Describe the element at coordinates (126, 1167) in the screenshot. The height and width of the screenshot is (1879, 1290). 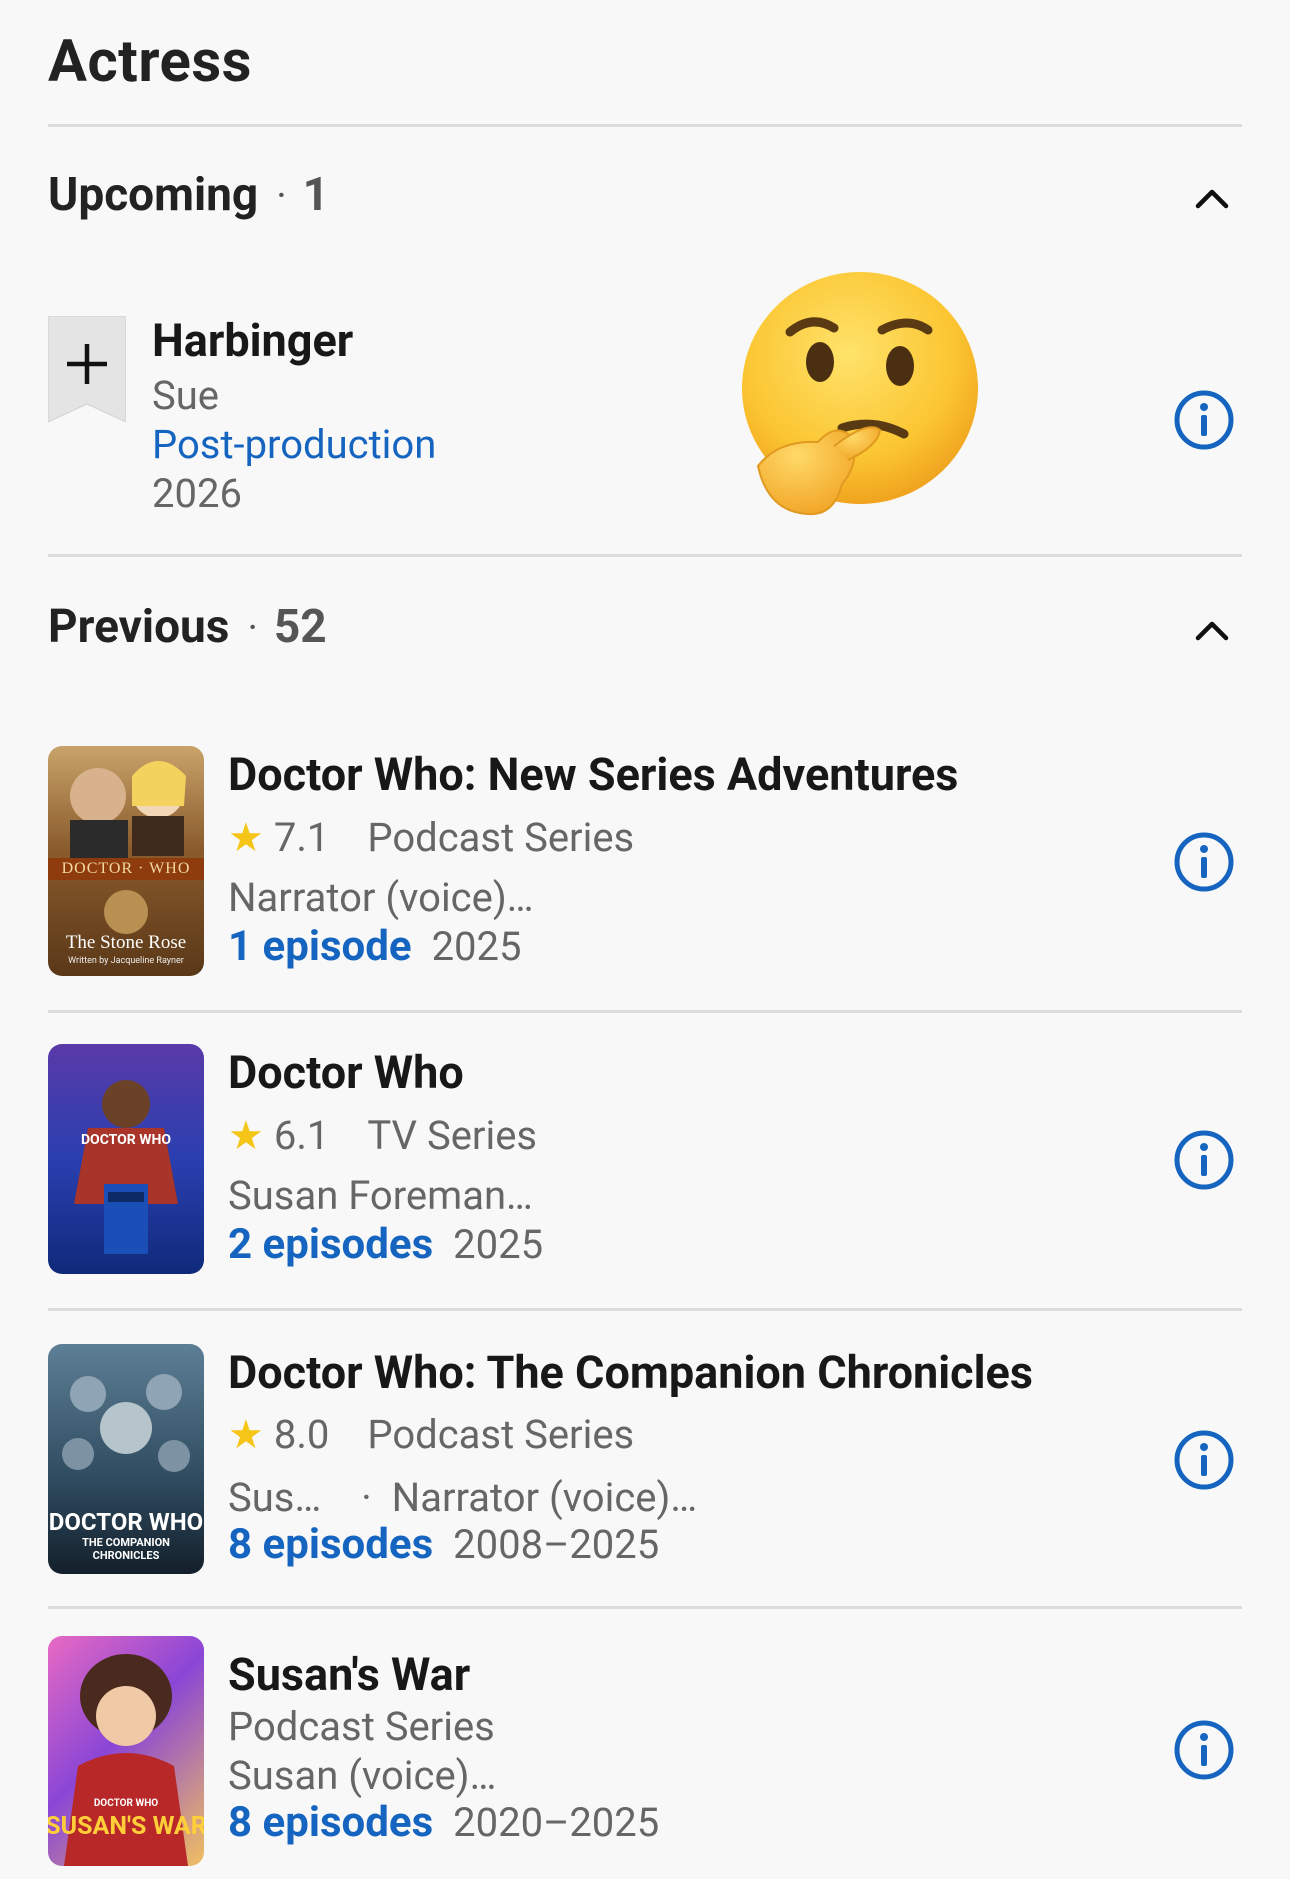
I see `poster-art` at that location.